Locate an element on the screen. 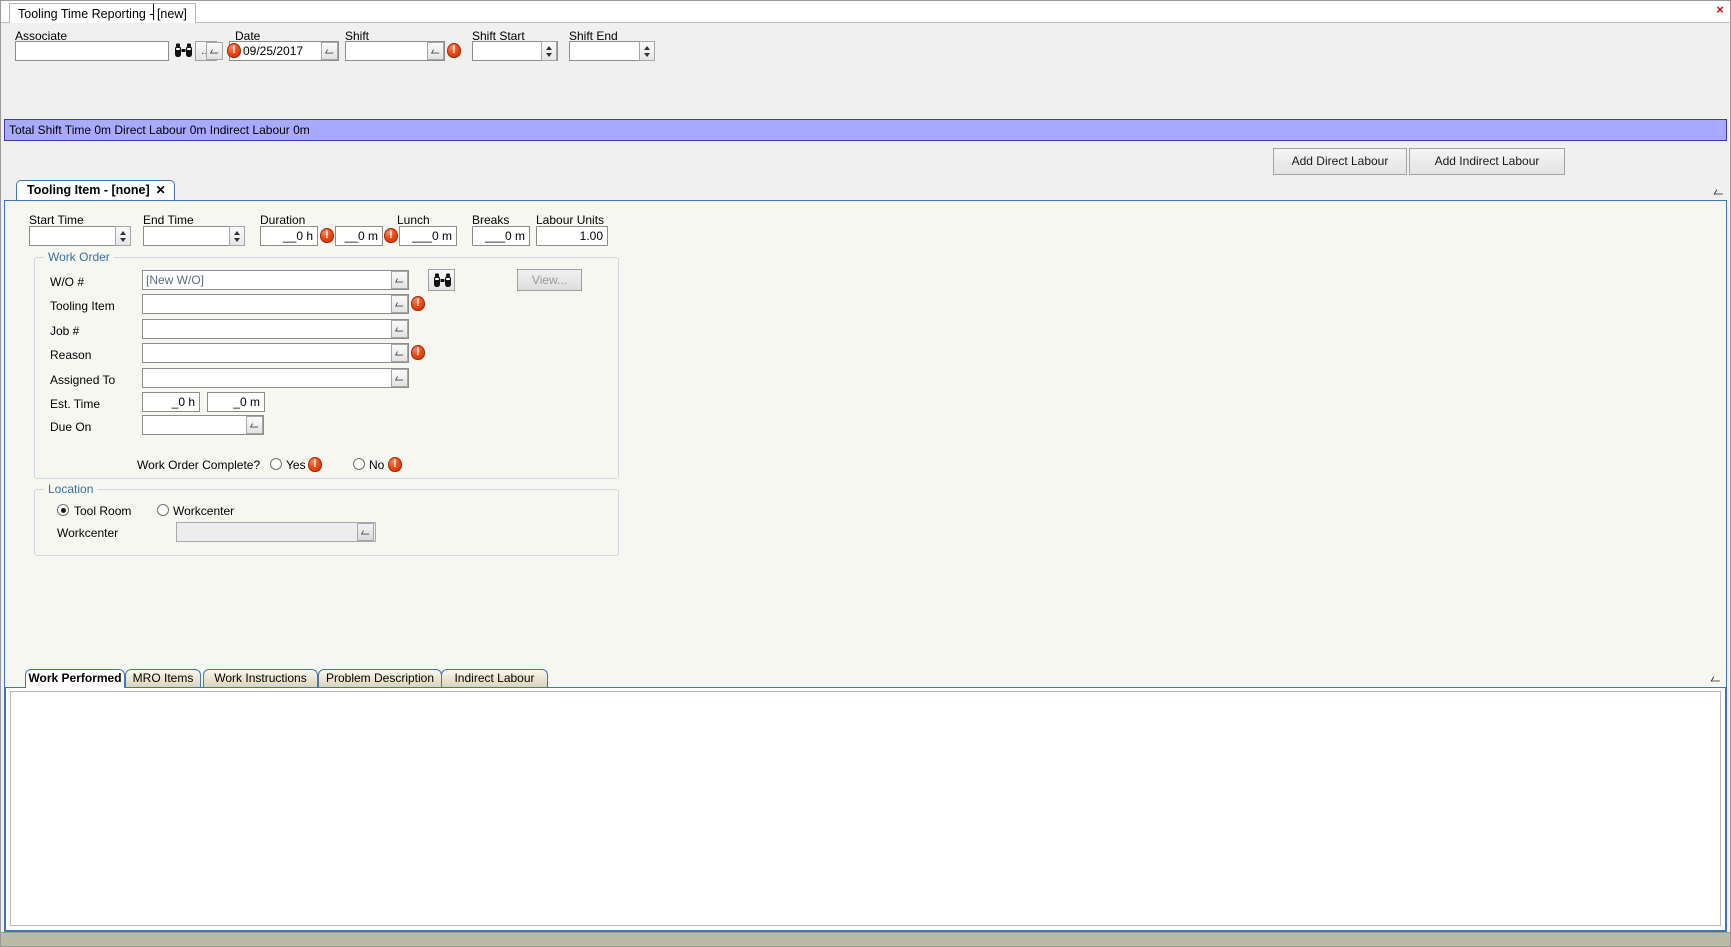 Image resolution: width=1731 pixels, height=947 pixels. est-time-minutes-input: _0 m is located at coordinates (236, 402).